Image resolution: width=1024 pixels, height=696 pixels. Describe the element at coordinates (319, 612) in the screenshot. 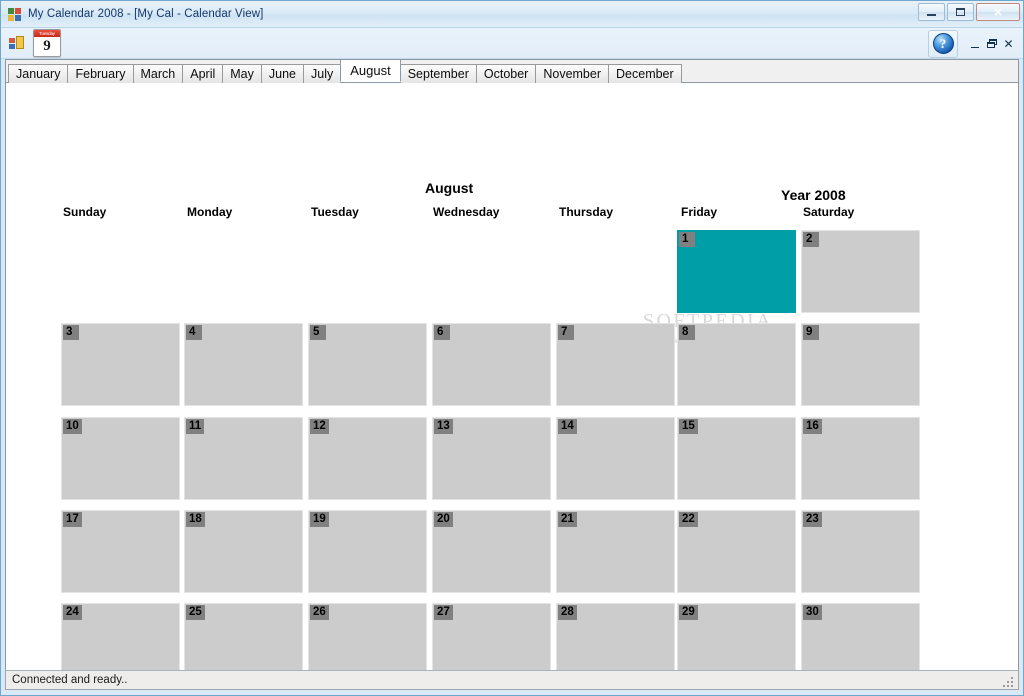

I see `day-number: 26` at that location.